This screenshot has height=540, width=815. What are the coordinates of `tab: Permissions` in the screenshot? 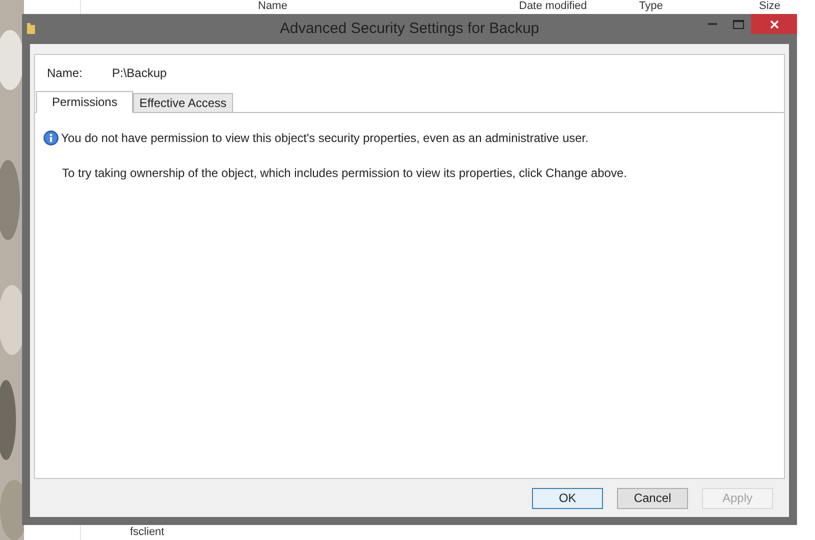 It's located at (85, 102).